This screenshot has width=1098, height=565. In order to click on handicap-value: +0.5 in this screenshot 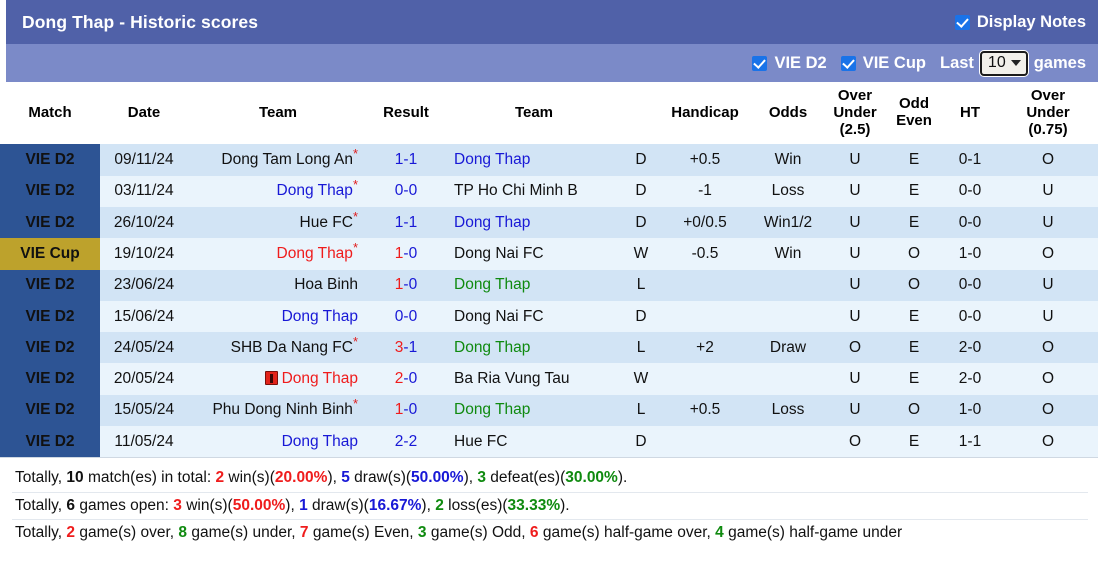, I will do `click(705, 410)`.